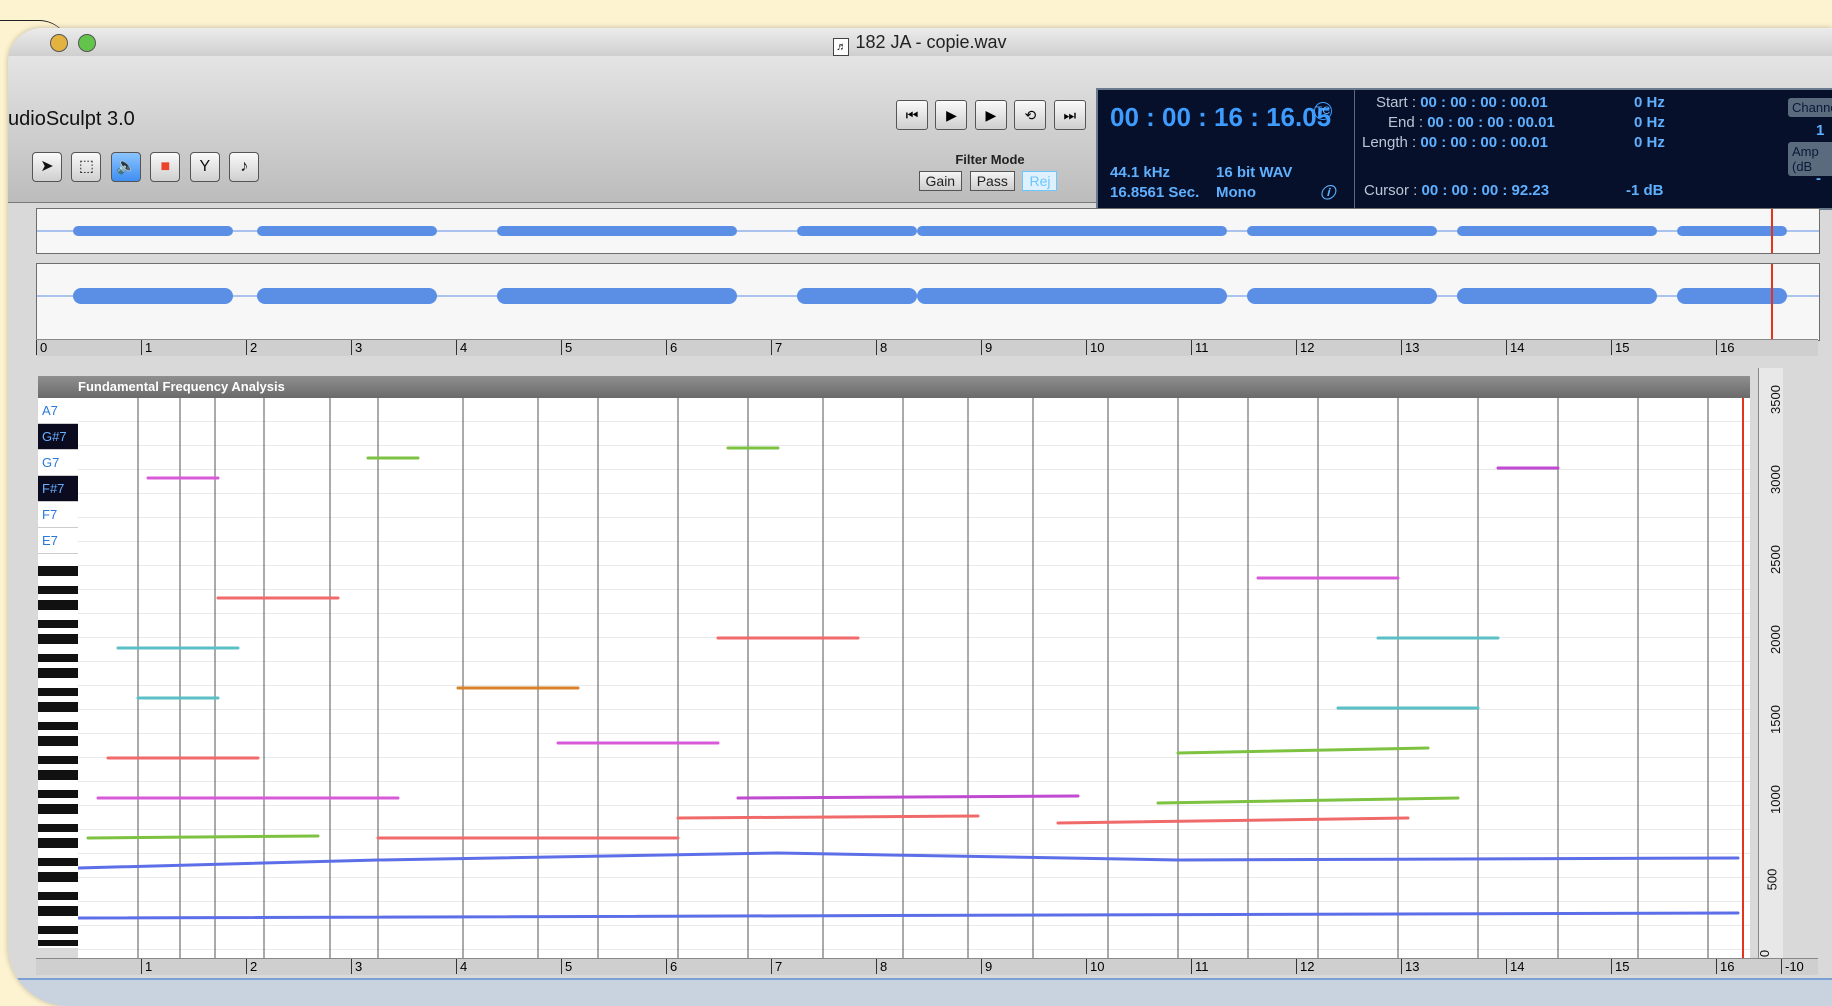  Describe the element at coordinates (58, 489) in the screenshot. I see `note-label: F#7` at that location.